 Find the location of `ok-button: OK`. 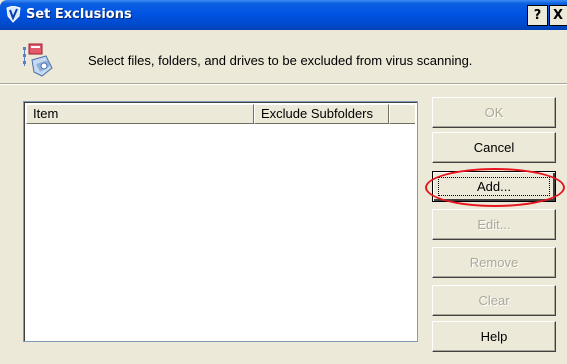

ok-button: OK is located at coordinates (494, 112).